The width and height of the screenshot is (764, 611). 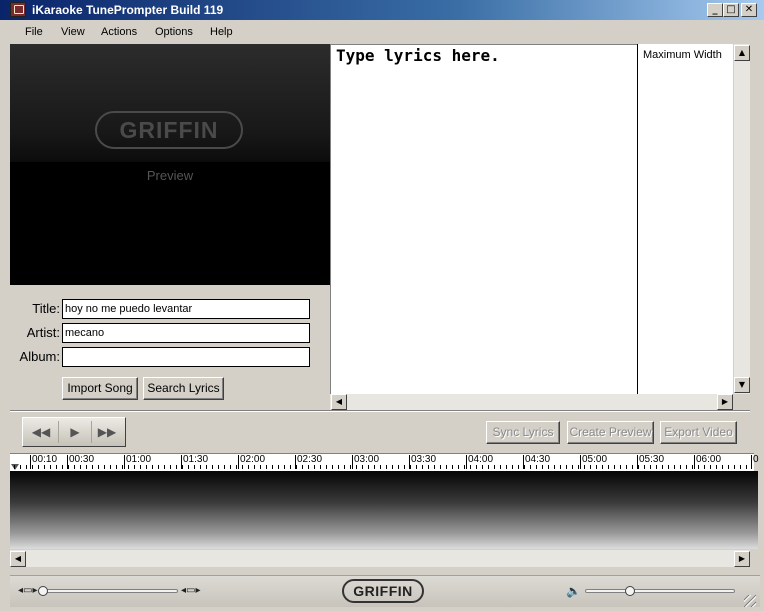 I want to click on timeline-scroll-left-icon: ◀, so click(x=18, y=559).